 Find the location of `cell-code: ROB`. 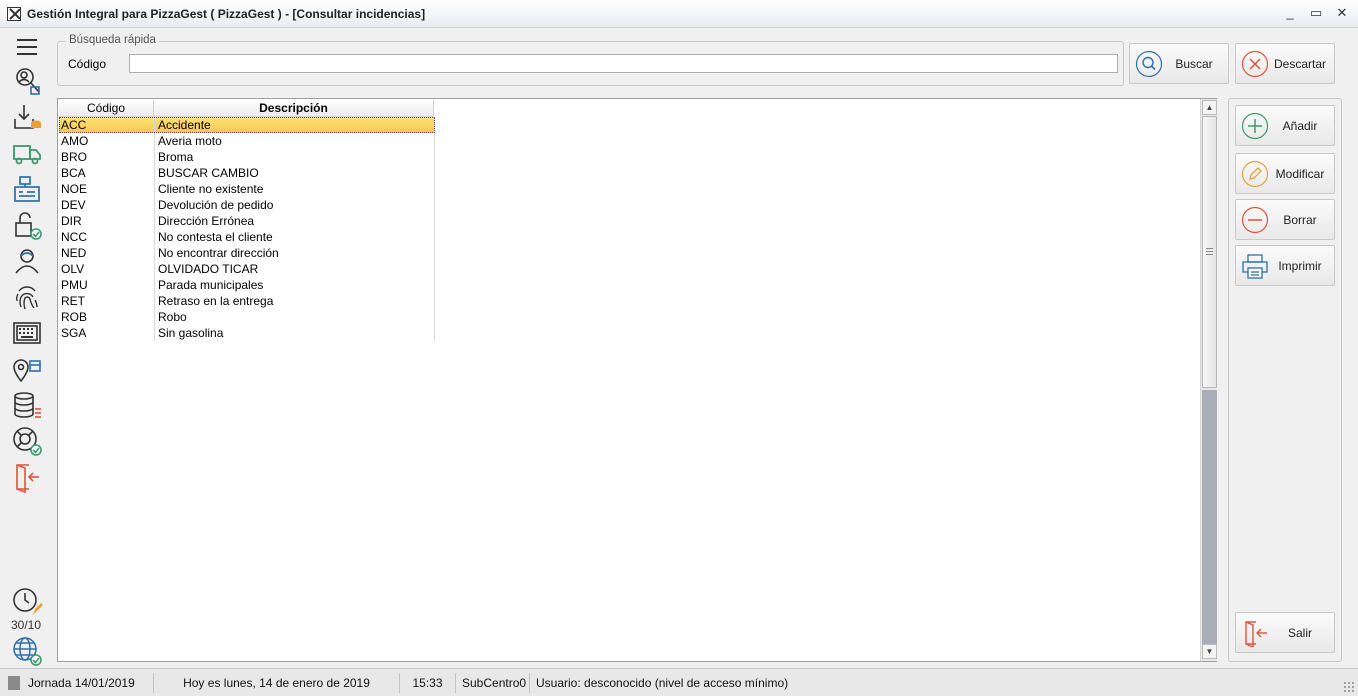

cell-code: ROB is located at coordinates (107, 317).